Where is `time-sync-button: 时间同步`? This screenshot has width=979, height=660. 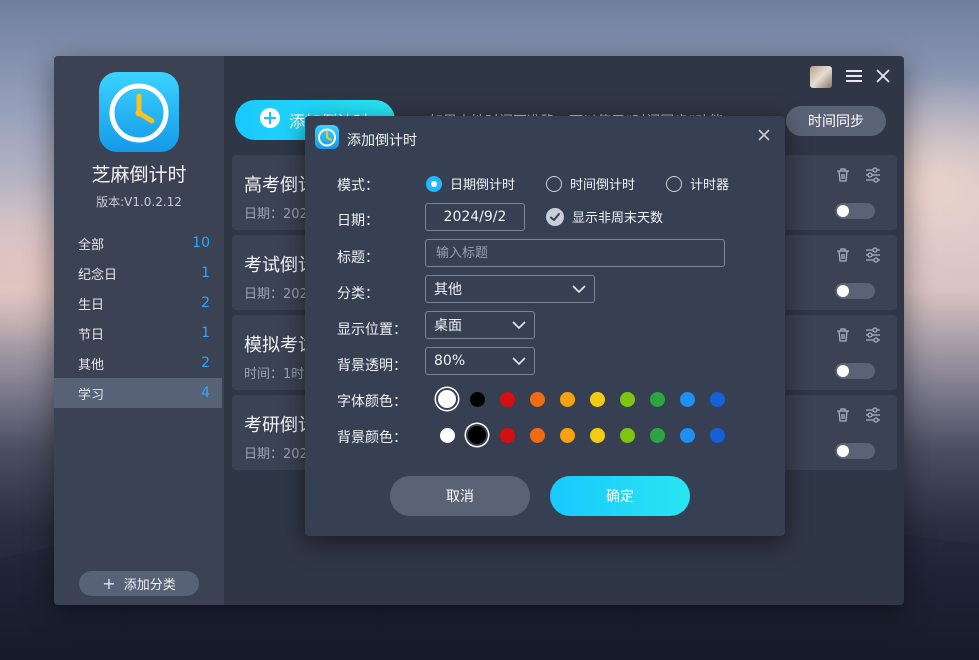
time-sync-button: 时间同步 is located at coordinates (836, 121).